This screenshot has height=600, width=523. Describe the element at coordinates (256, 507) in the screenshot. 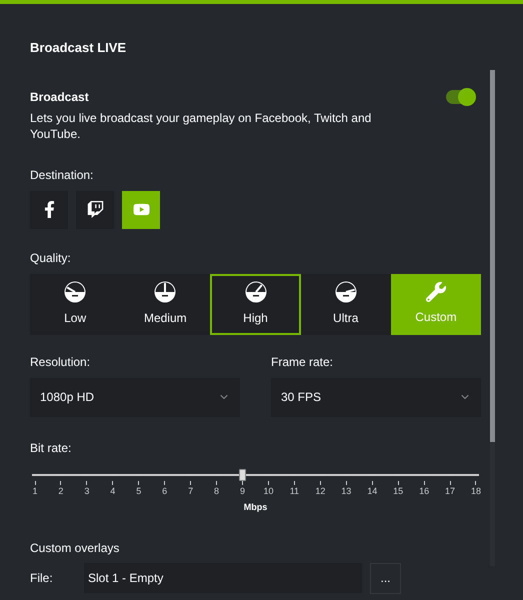

I see `unit-label: Mbps` at that location.